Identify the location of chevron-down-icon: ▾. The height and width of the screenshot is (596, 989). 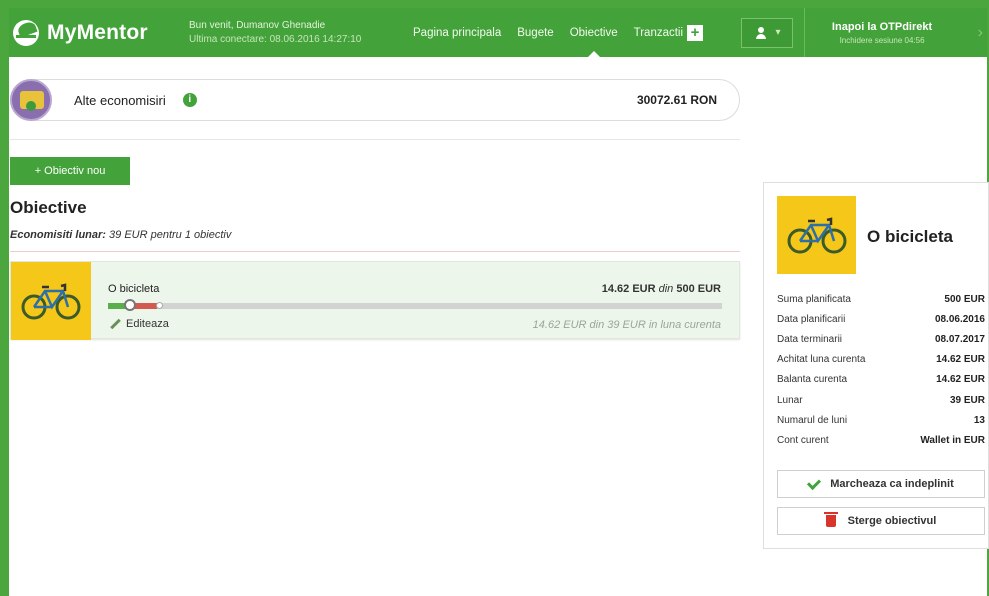
(778, 32).